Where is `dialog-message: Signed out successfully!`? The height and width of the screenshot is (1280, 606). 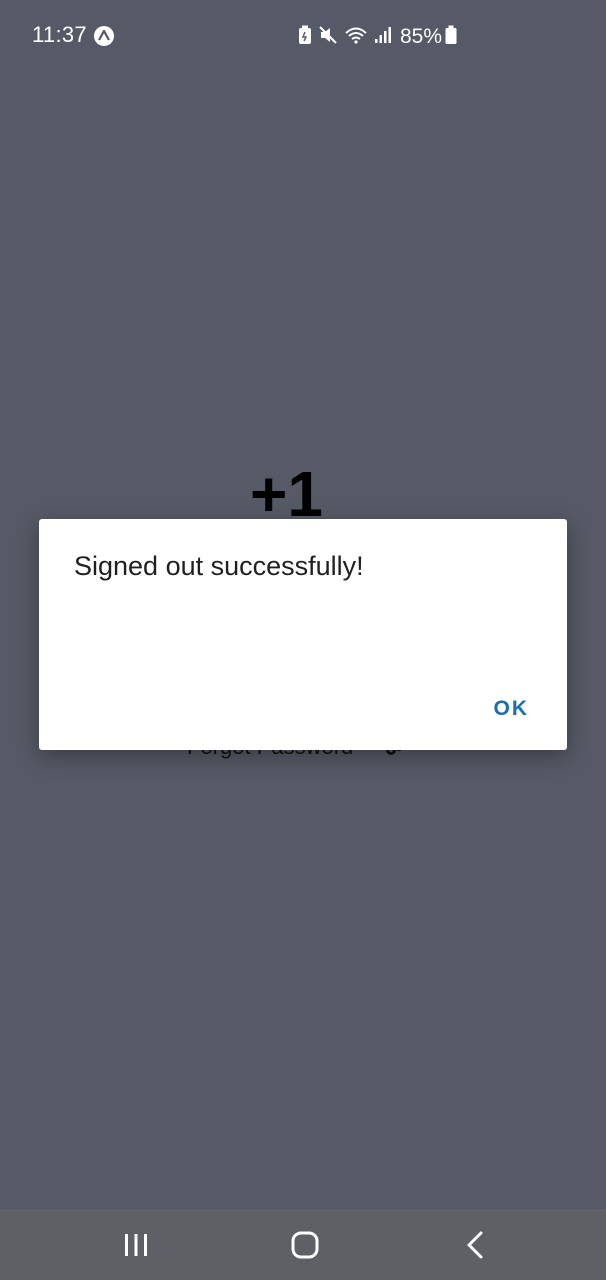
dialog-message: Signed out successfully! is located at coordinates (219, 566).